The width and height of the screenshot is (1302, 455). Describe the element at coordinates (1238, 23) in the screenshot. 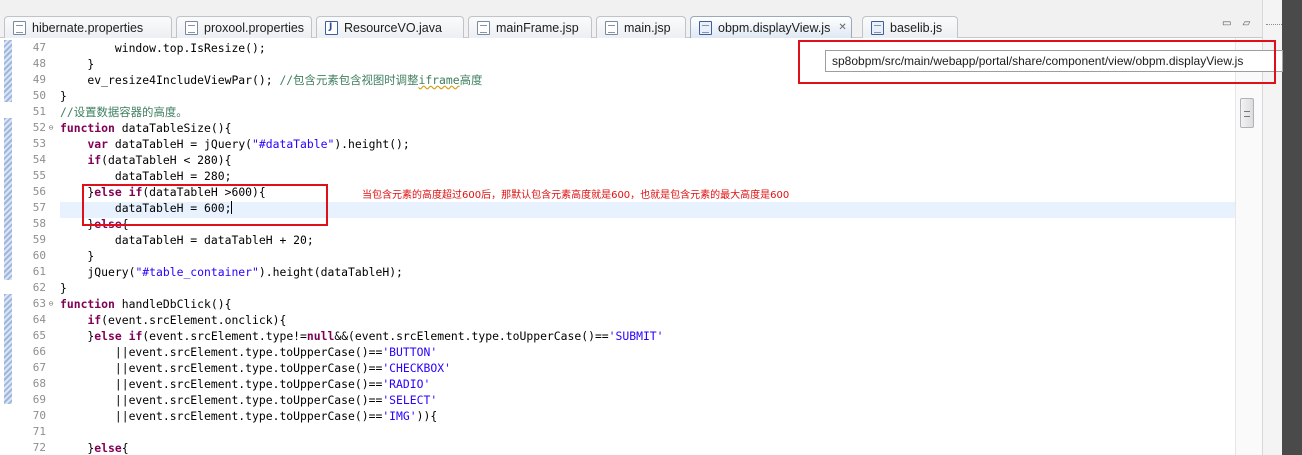

I see `minimize-maximize-icons: ▭ ▱` at that location.